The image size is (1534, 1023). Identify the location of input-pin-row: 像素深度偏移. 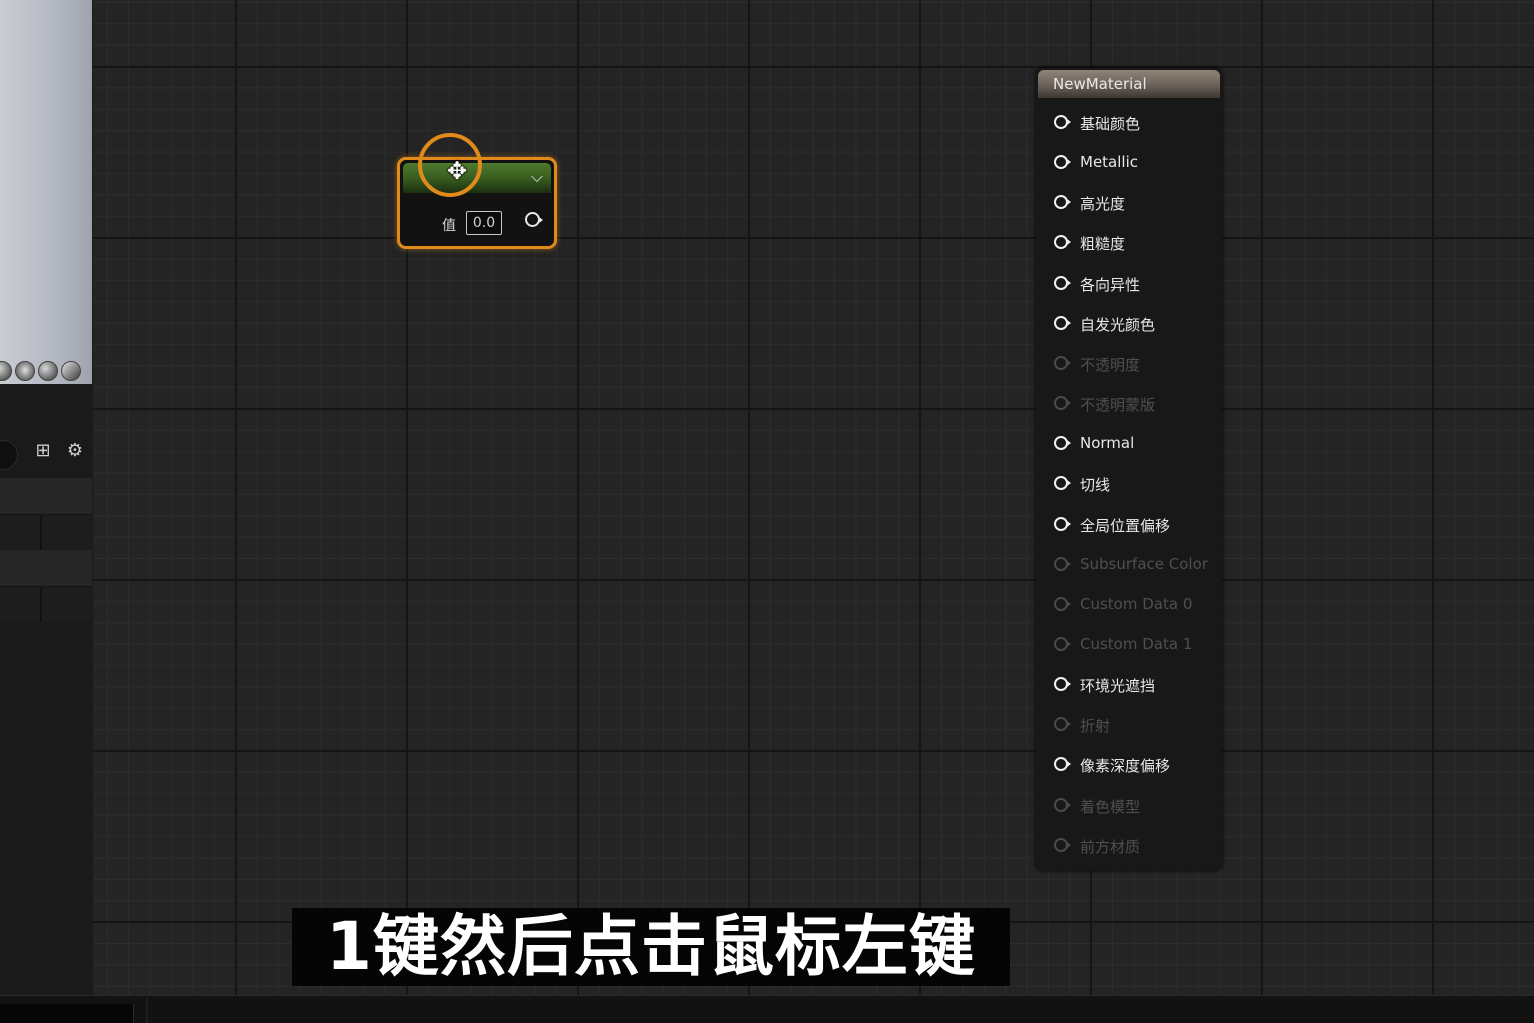
(1129, 764).